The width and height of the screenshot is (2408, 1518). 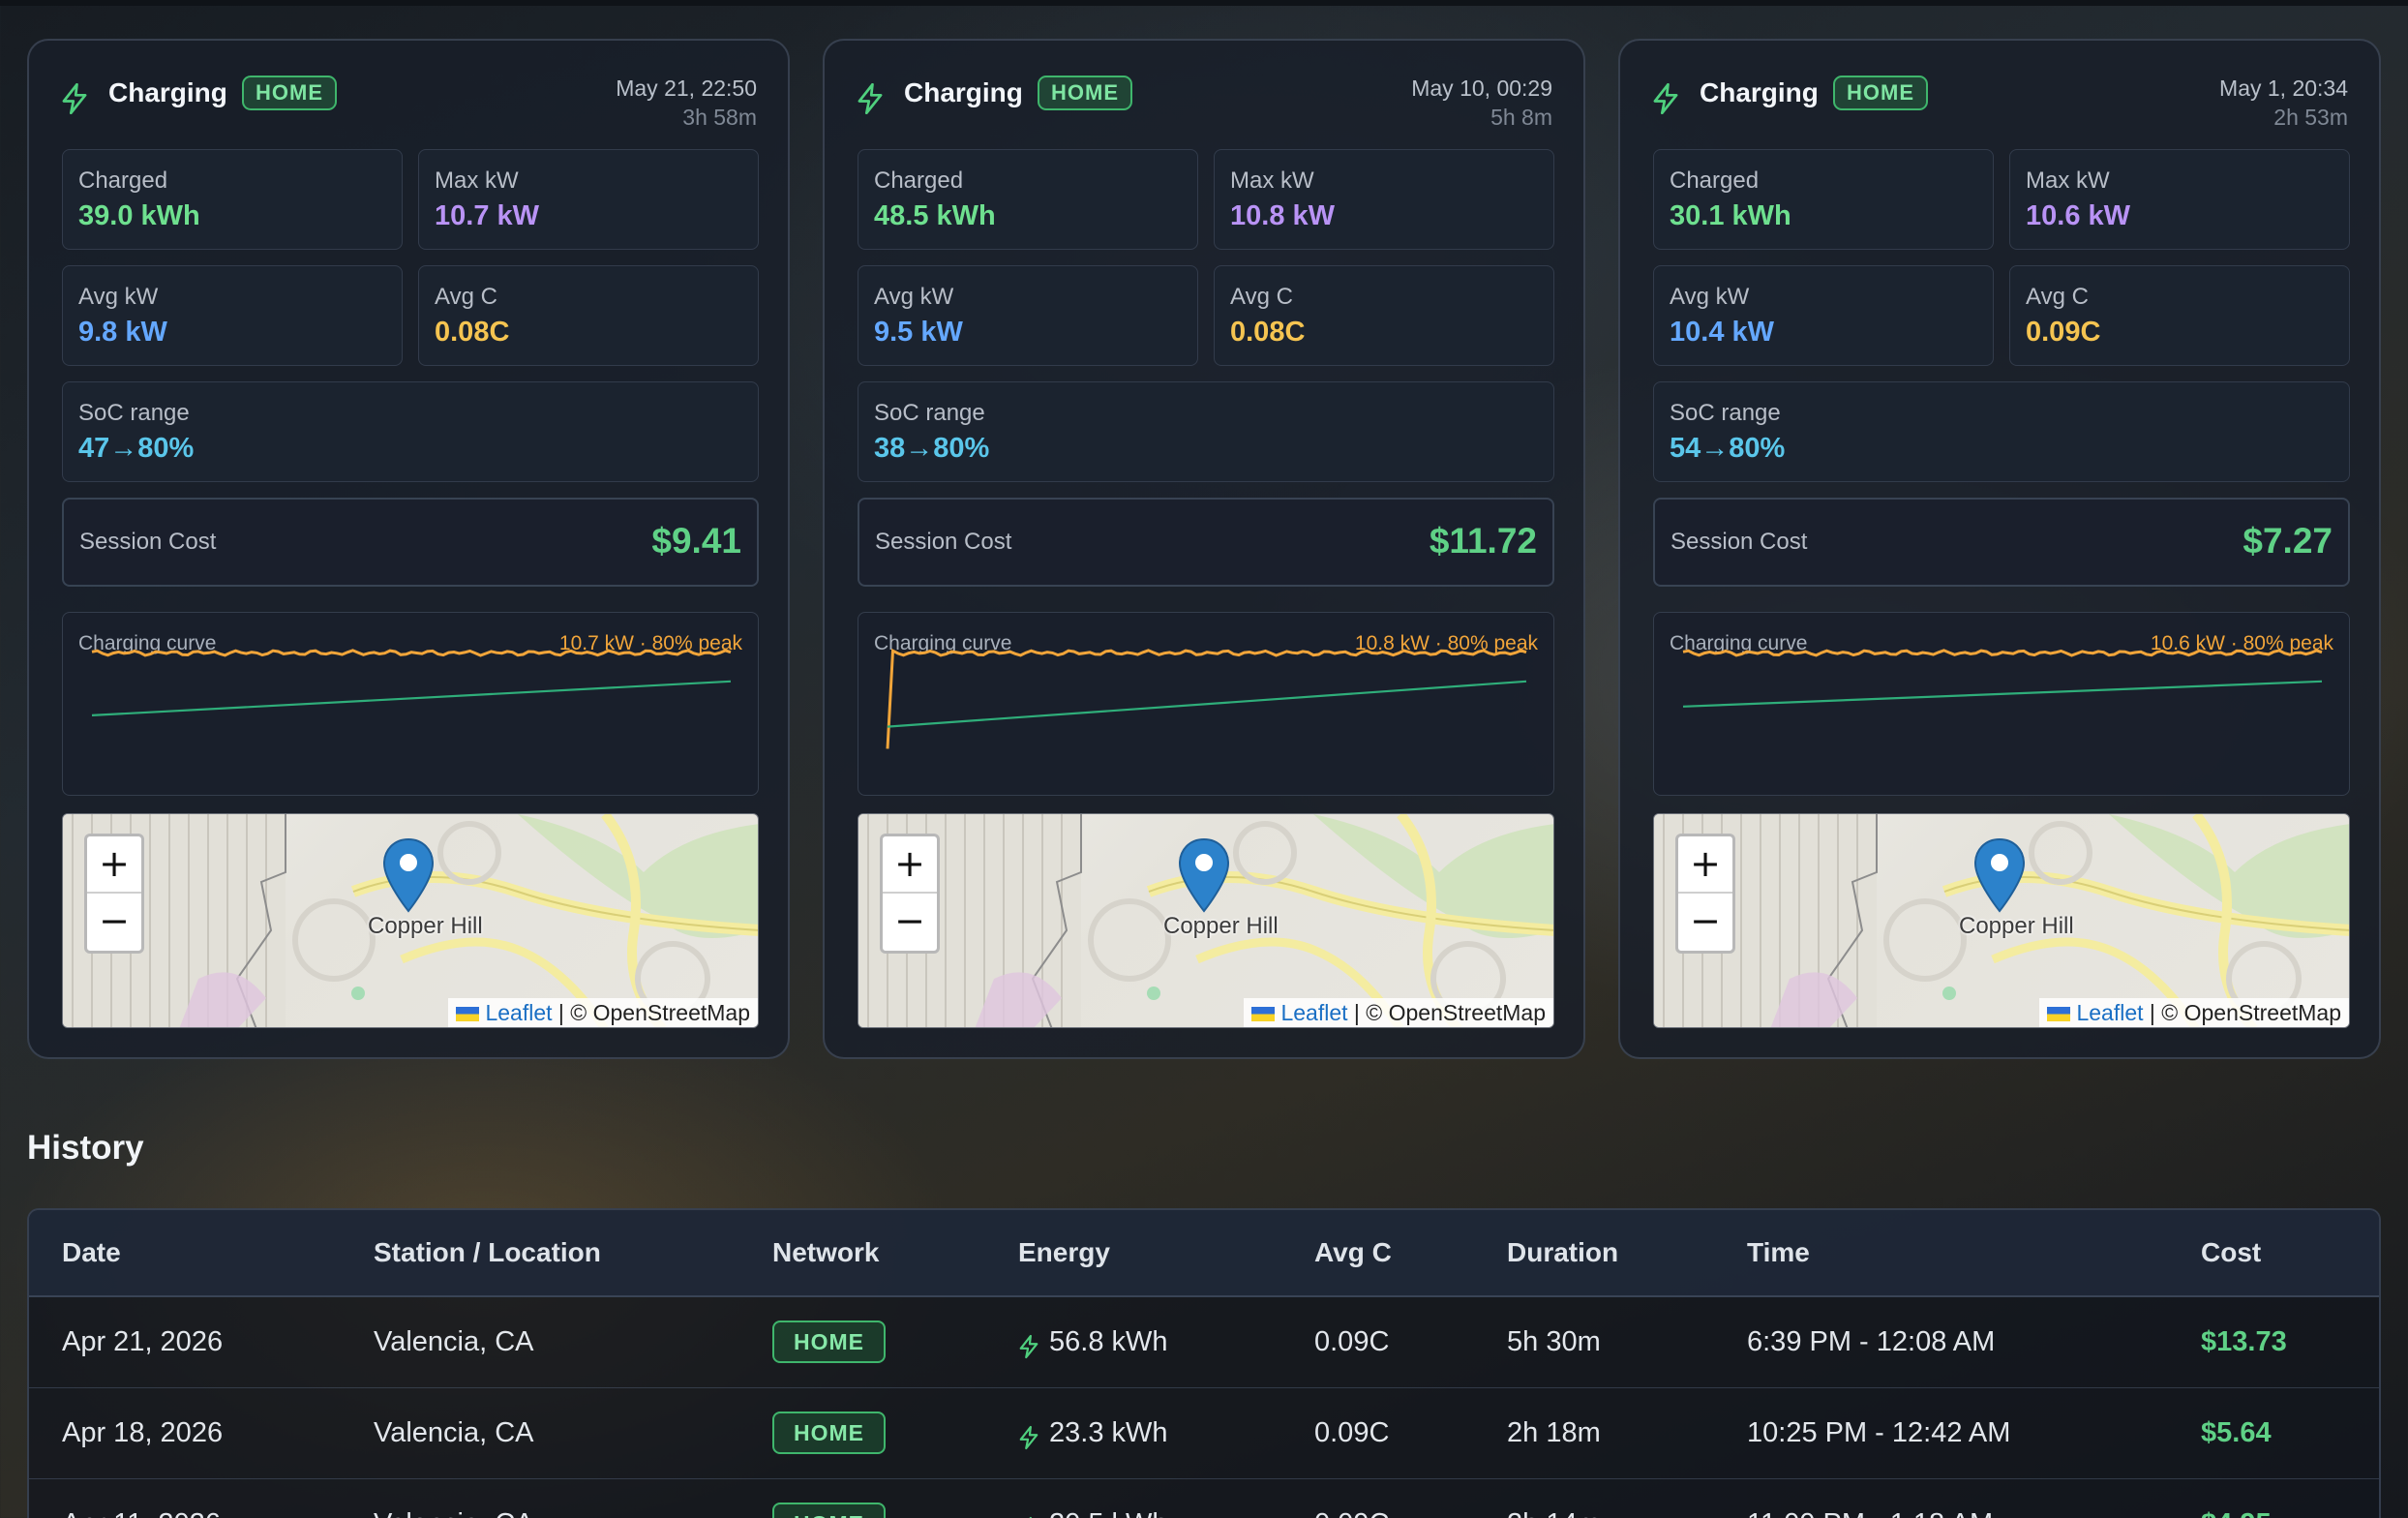 What do you see at coordinates (1722, 333) in the screenshot?
I see `stat-value: 10.4 kW` at bounding box center [1722, 333].